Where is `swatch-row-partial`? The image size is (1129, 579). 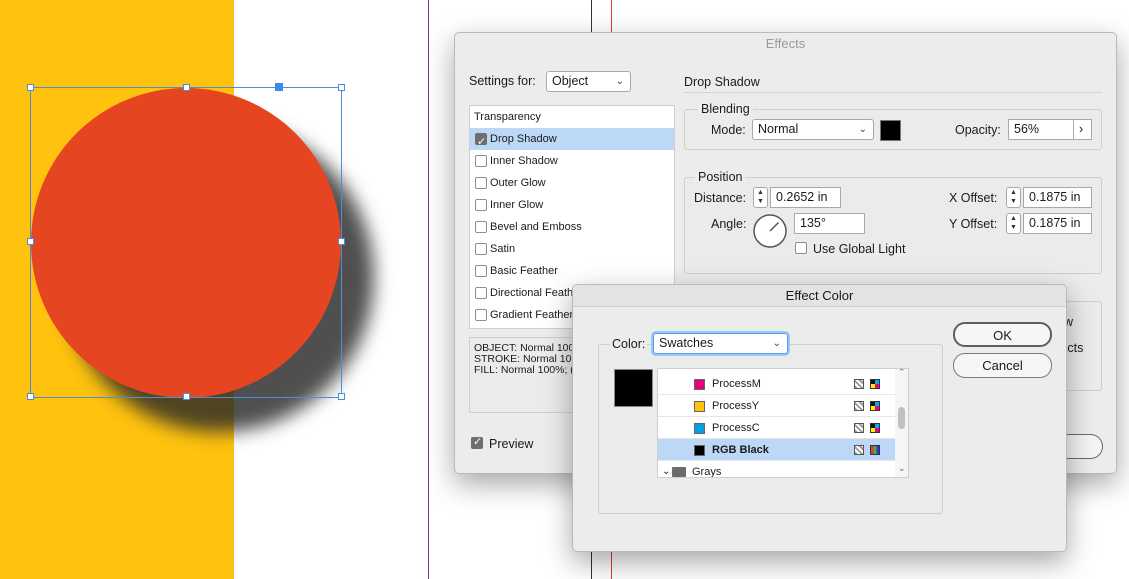 swatch-row-partial is located at coordinates (777, 368).